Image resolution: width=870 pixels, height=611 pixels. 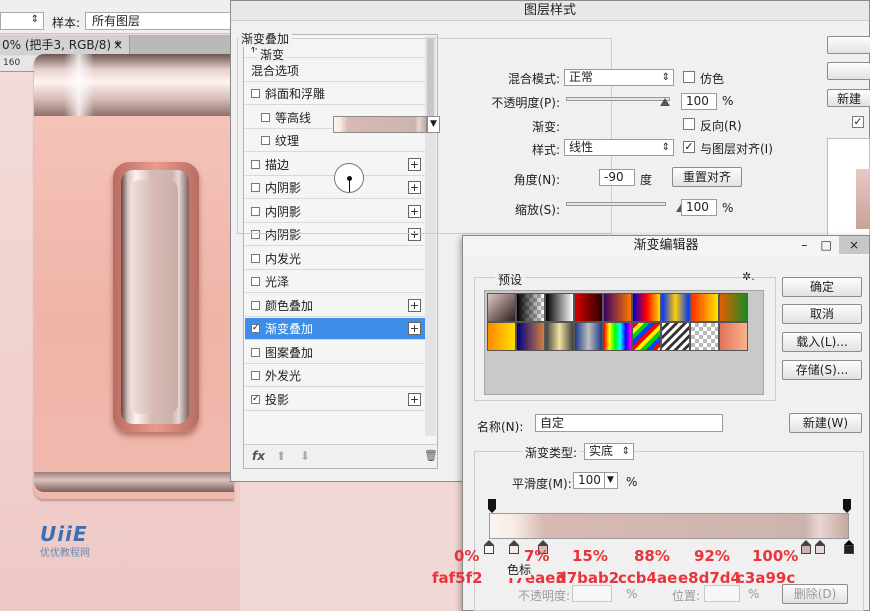 I want to click on style-item-label: 投影, so click(x=277, y=399).